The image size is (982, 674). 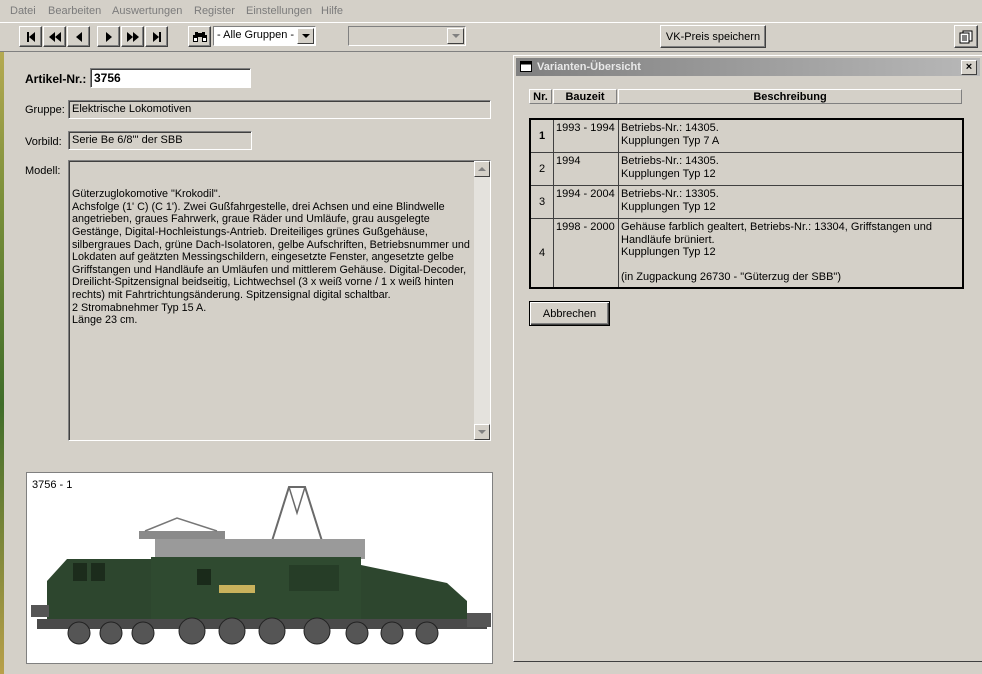 I want to click on dialog-title: Varianten-Übersicht, so click(x=589, y=67).